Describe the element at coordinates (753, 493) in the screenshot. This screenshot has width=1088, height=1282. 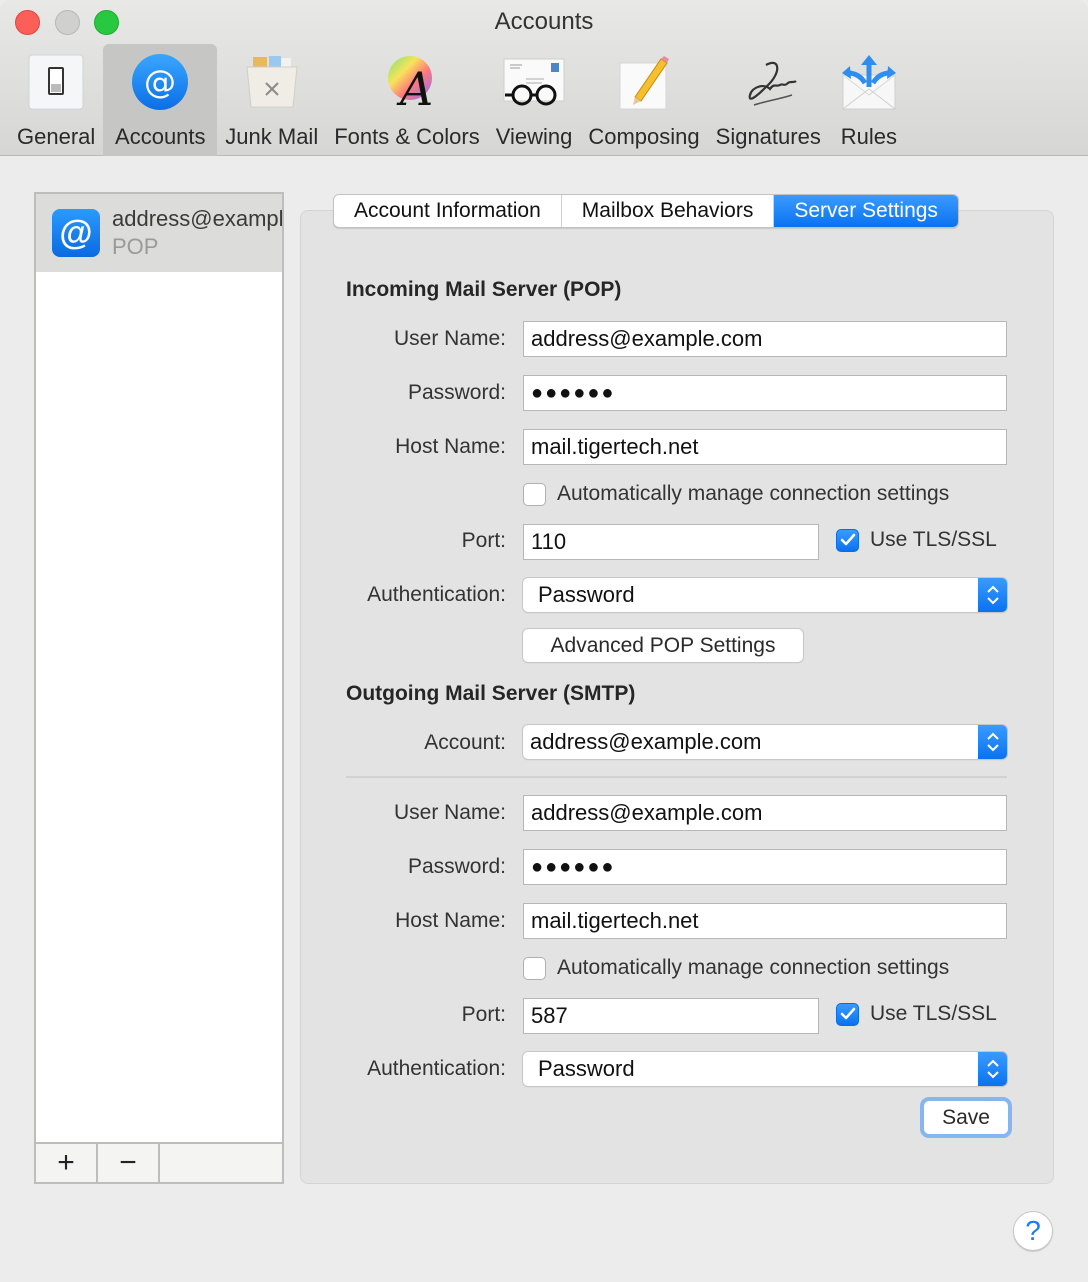
I see `incoming-auto-manage-label: Automatically manage connection settings` at that location.